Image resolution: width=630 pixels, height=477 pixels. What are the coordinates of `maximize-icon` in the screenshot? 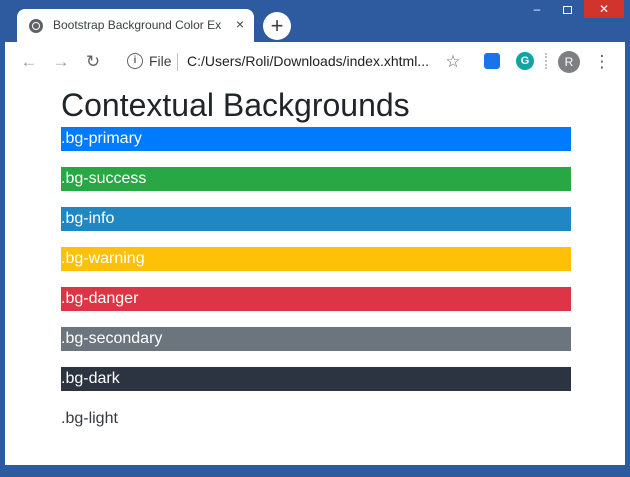 It's located at (567, 9).